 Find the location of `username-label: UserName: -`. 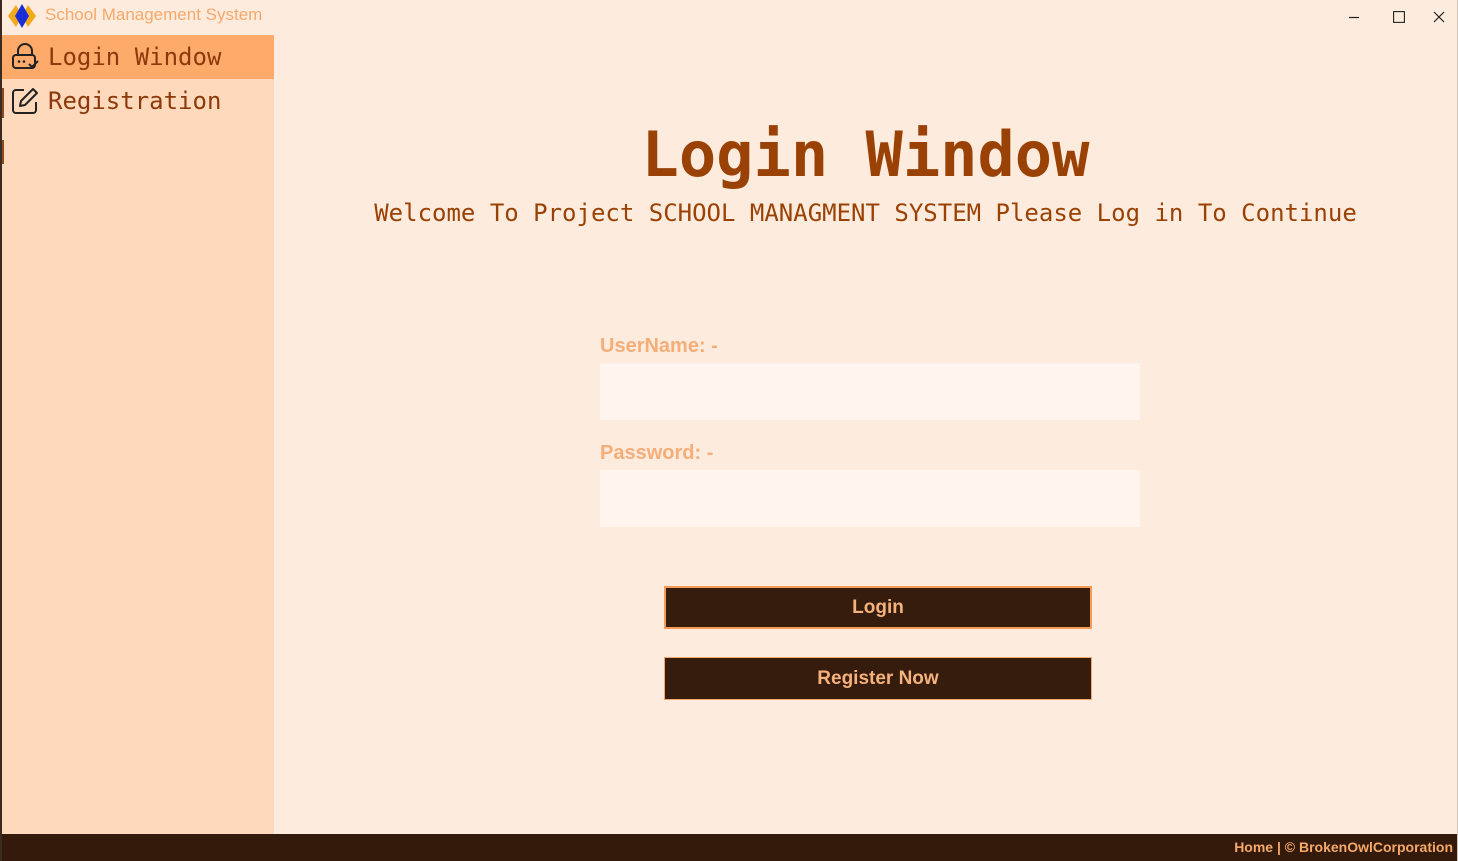

username-label: UserName: - is located at coordinates (659, 346).